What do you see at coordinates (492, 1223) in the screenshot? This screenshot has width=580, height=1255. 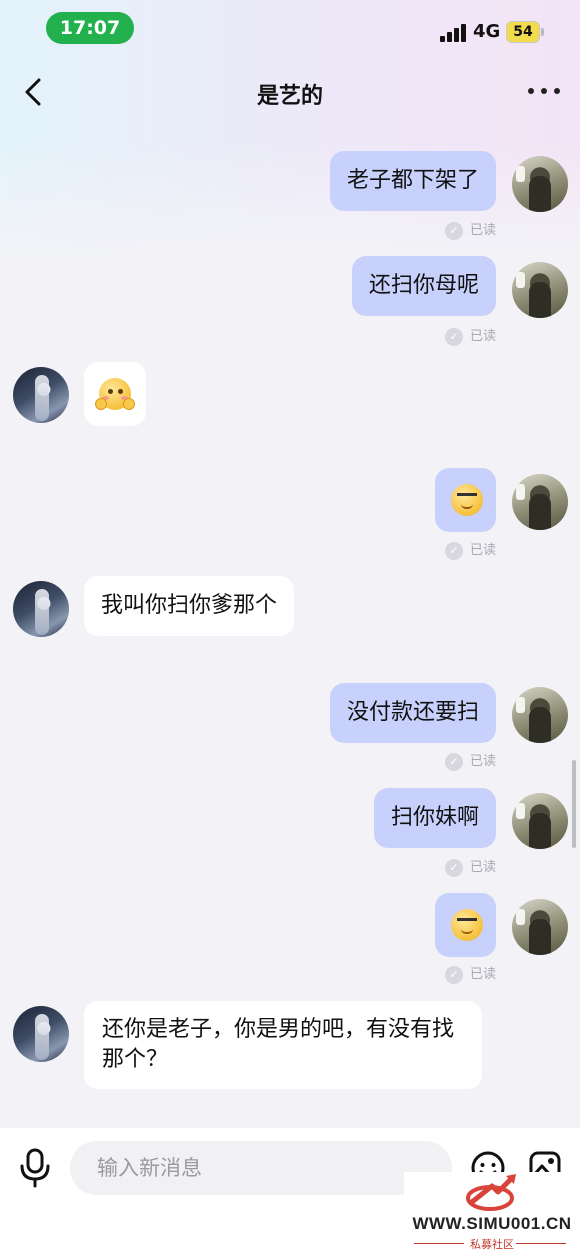 I see `watermark-url: WWW.SIMU001.CN` at bounding box center [492, 1223].